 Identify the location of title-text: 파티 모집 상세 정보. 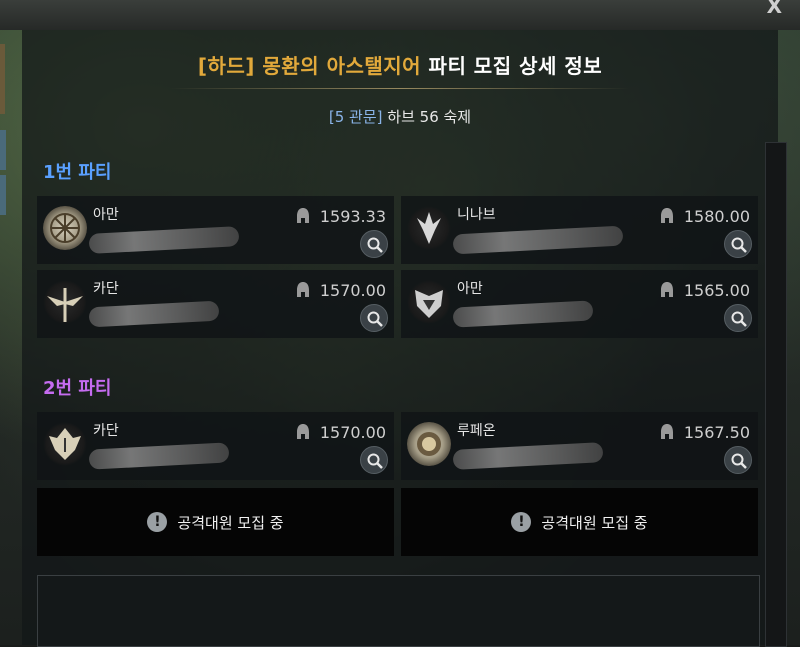
(515, 66).